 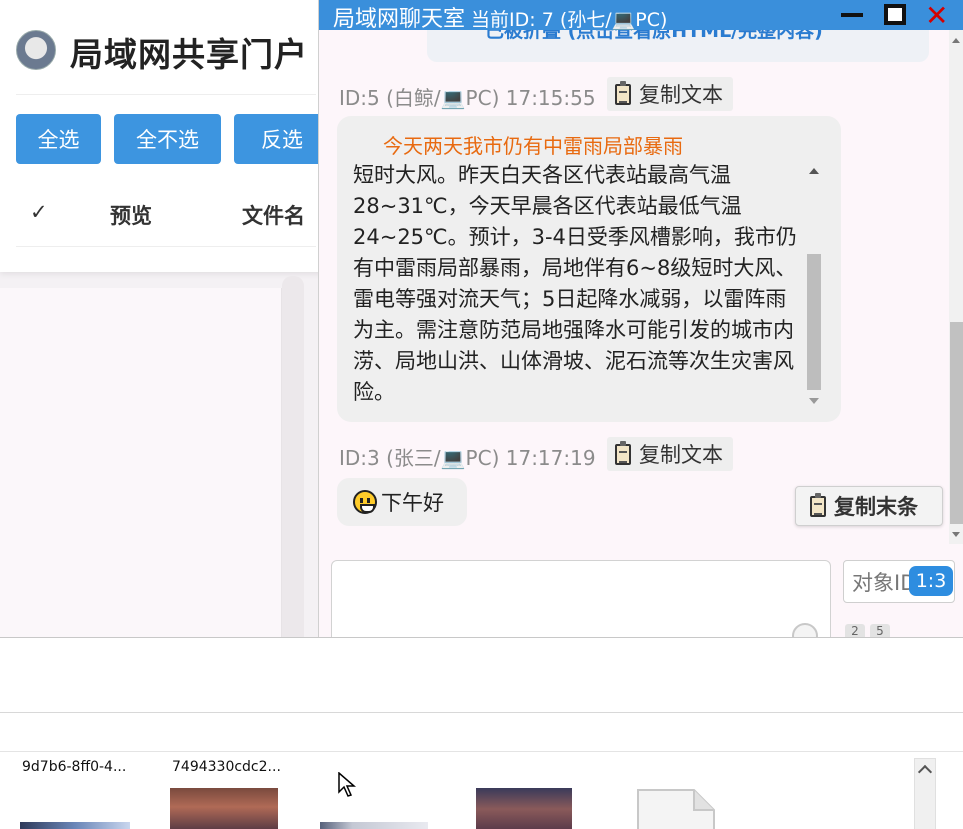 I want to click on message-body: 下午好, so click(x=412, y=503).